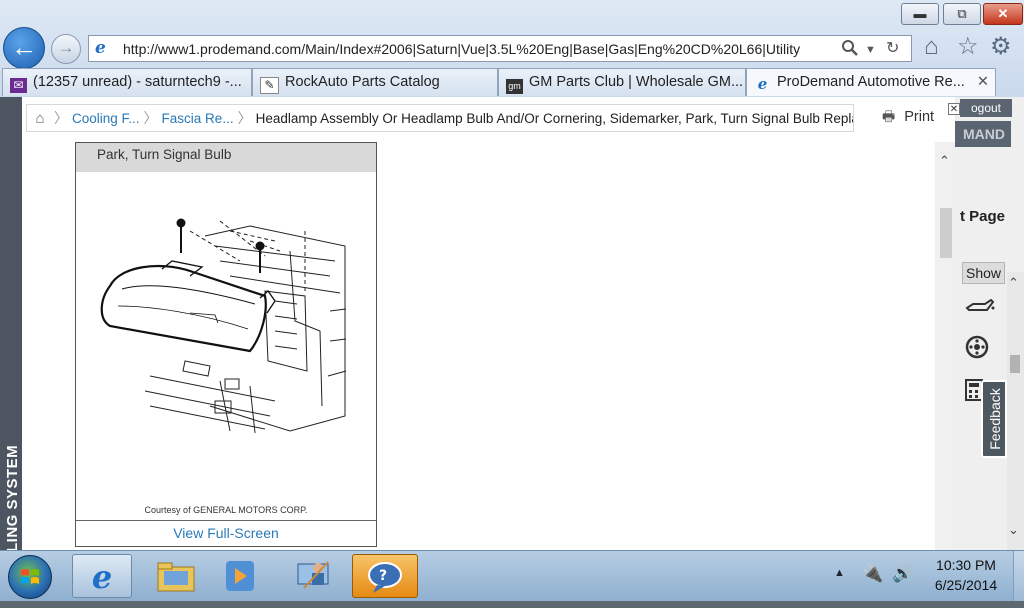 This screenshot has height=608, width=1024. What do you see at coordinates (945, 346) in the screenshot?
I see `dialog-scrollbar` at bounding box center [945, 346].